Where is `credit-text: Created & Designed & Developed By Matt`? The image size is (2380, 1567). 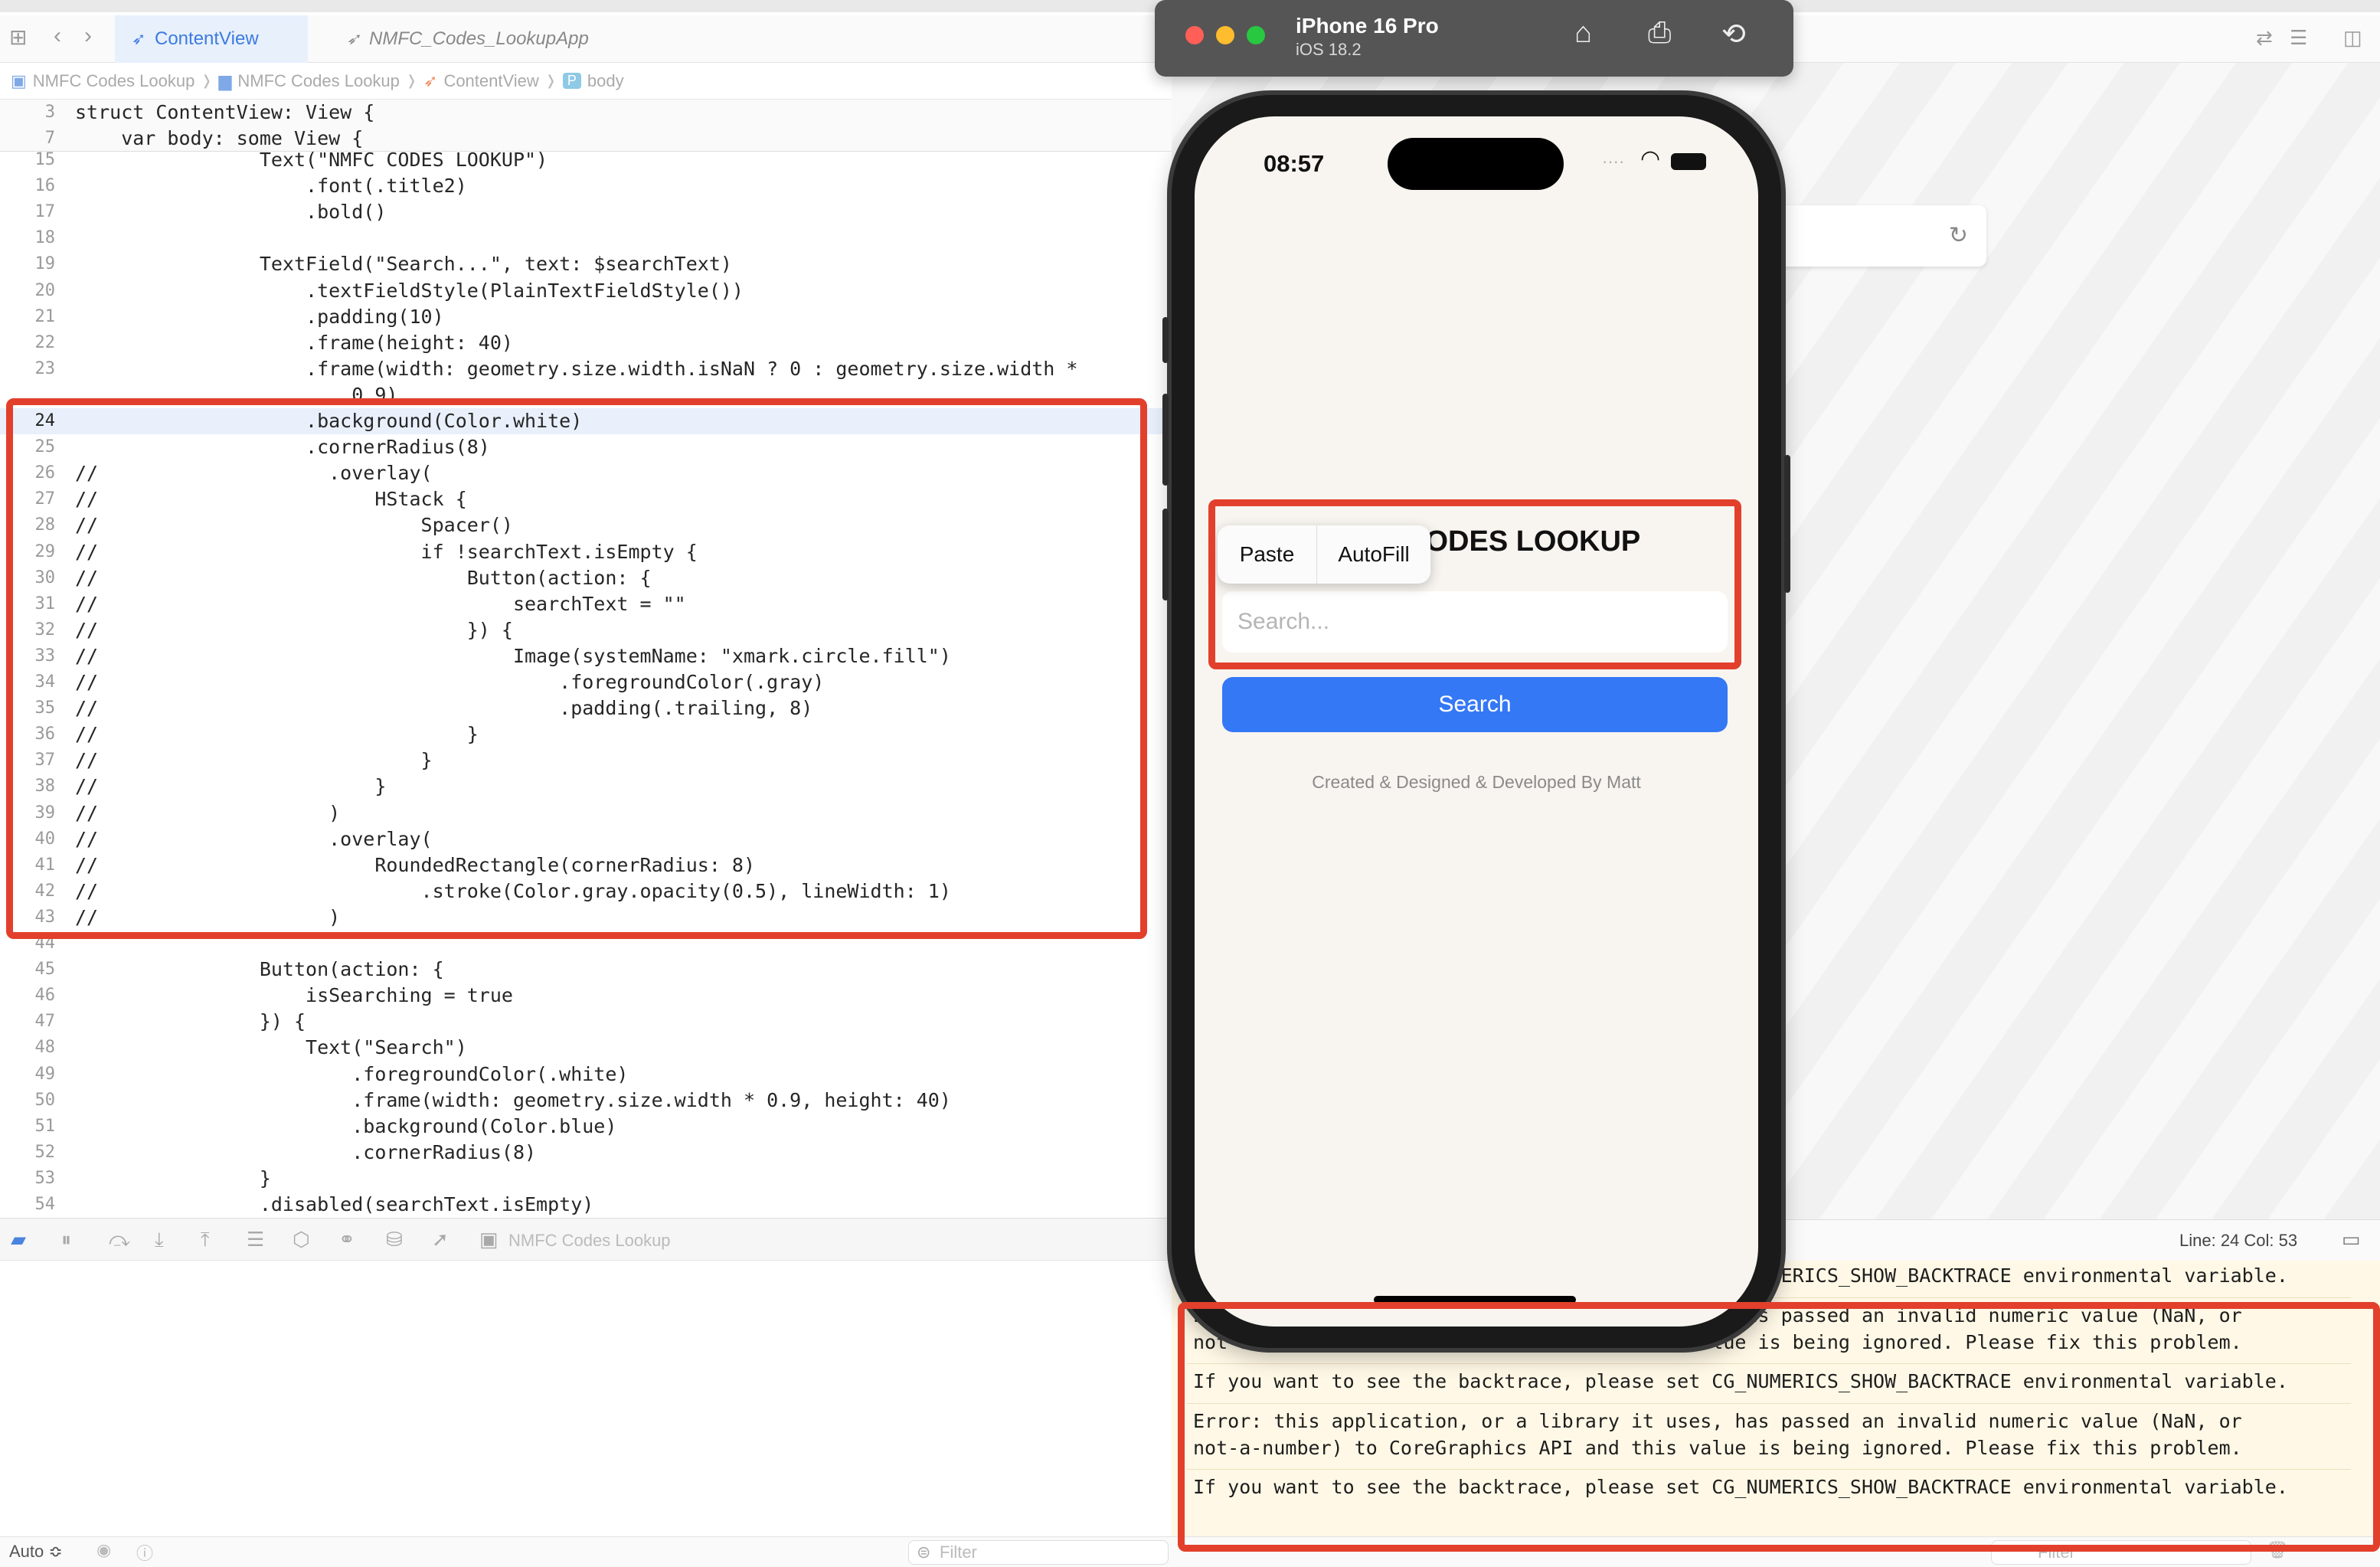
credit-text: Created & Designed & Developed By Matt is located at coordinates (1476, 782).